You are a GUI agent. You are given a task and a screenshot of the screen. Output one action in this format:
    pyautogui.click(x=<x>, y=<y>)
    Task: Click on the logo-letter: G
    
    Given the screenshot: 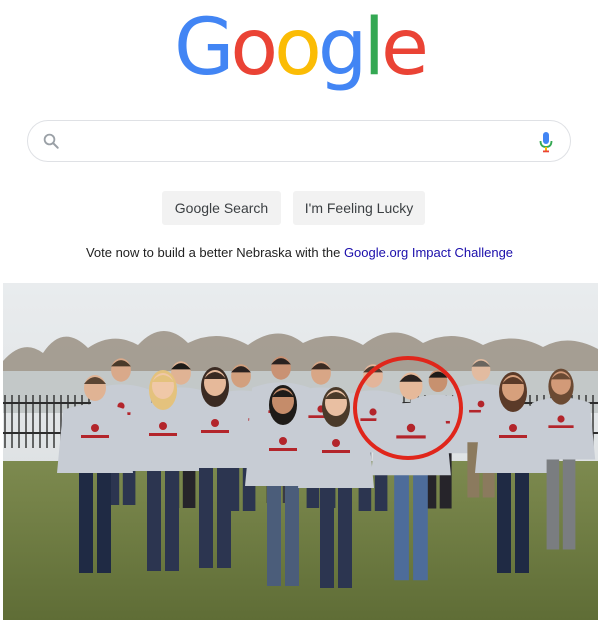 What is the action you would take?
    pyautogui.click(x=203, y=48)
    